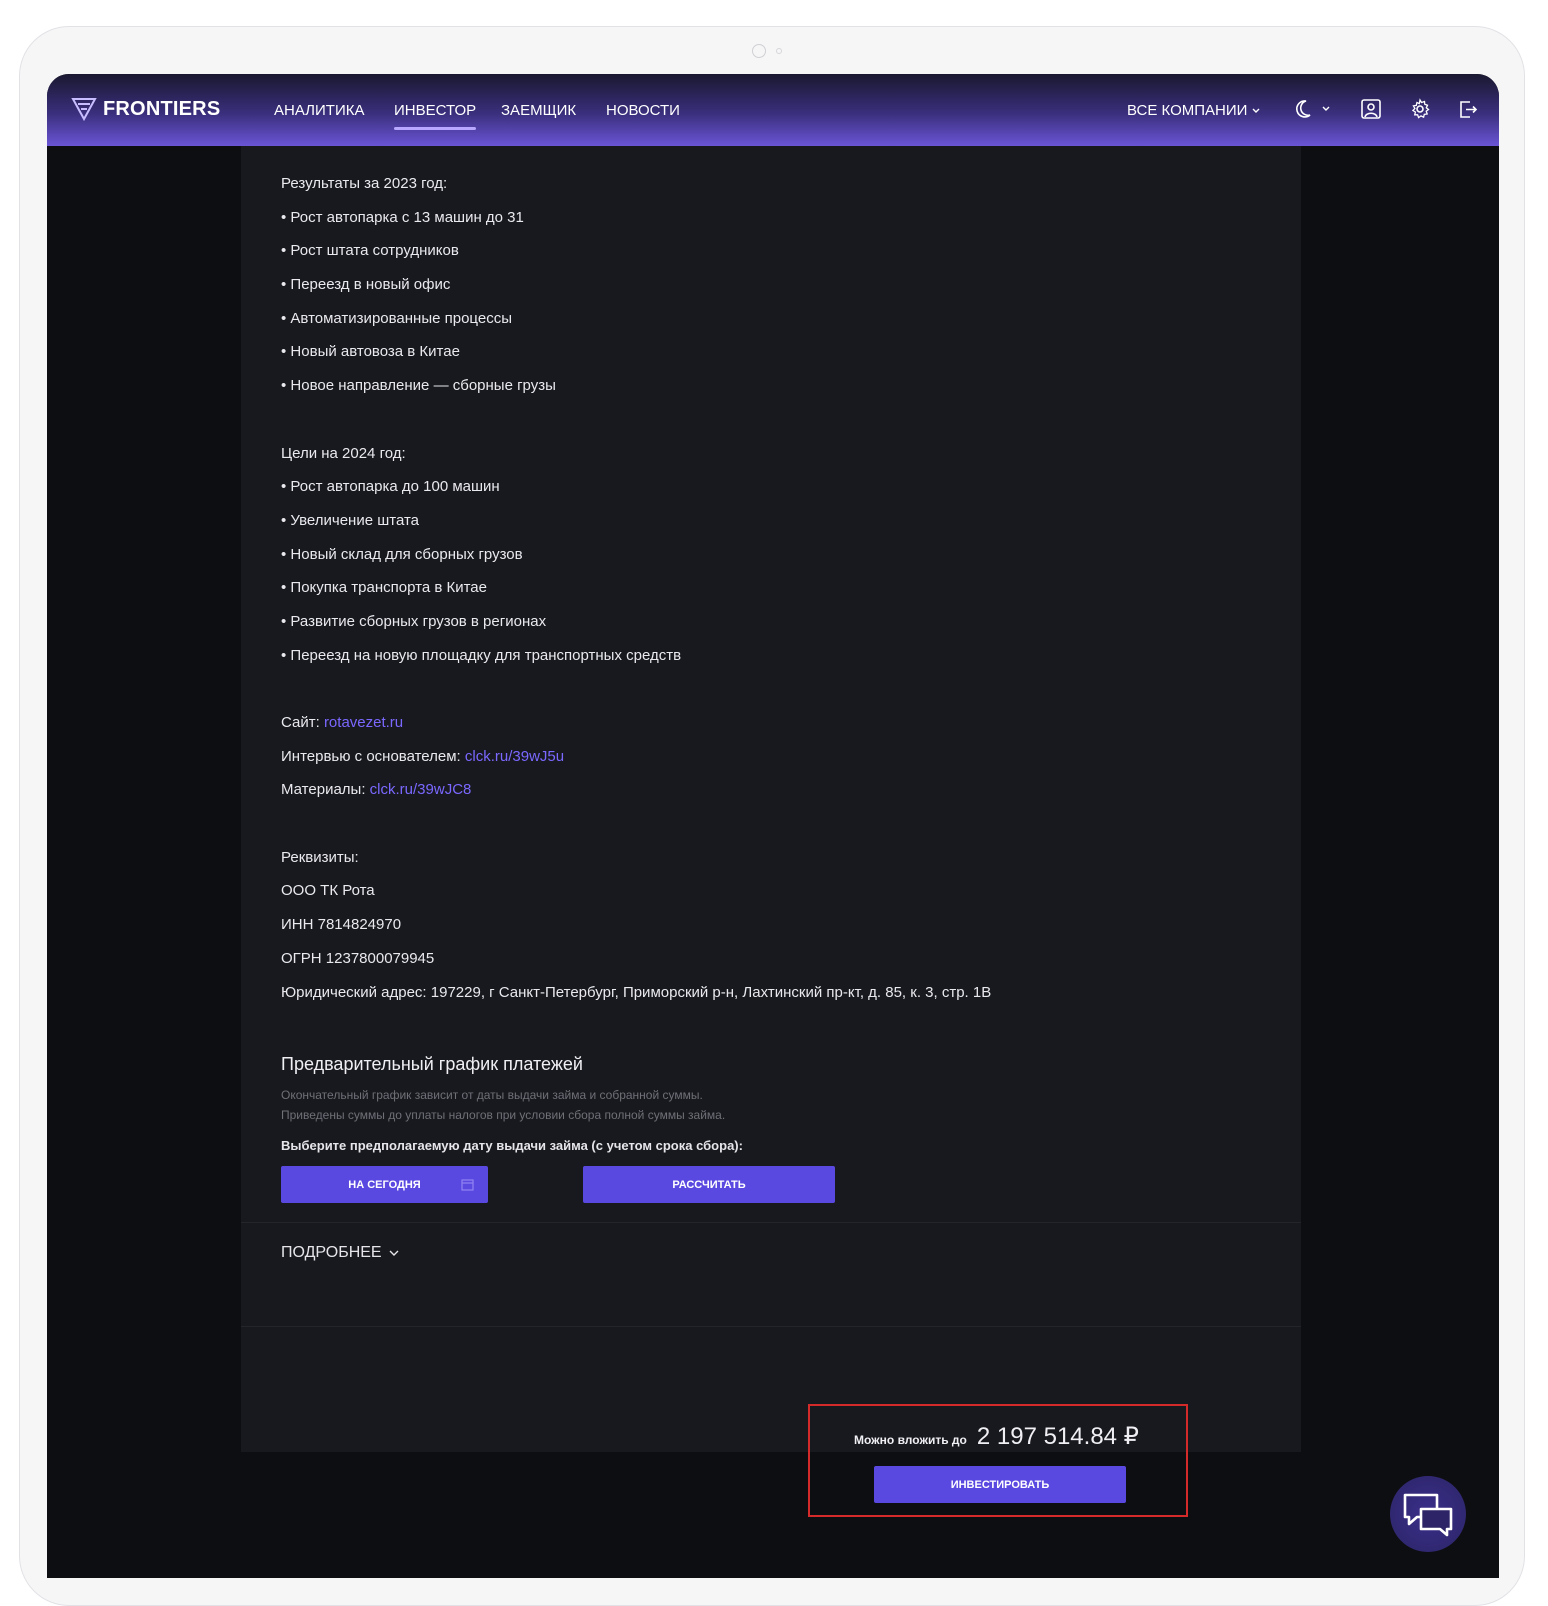 The width and height of the screenshot is (1548, 1606). What do you see at coordinates (319, 110) in the screenshot?
I see `nav-item-analytics: АНАЛИТИКА` at bounding box center [319, 110].